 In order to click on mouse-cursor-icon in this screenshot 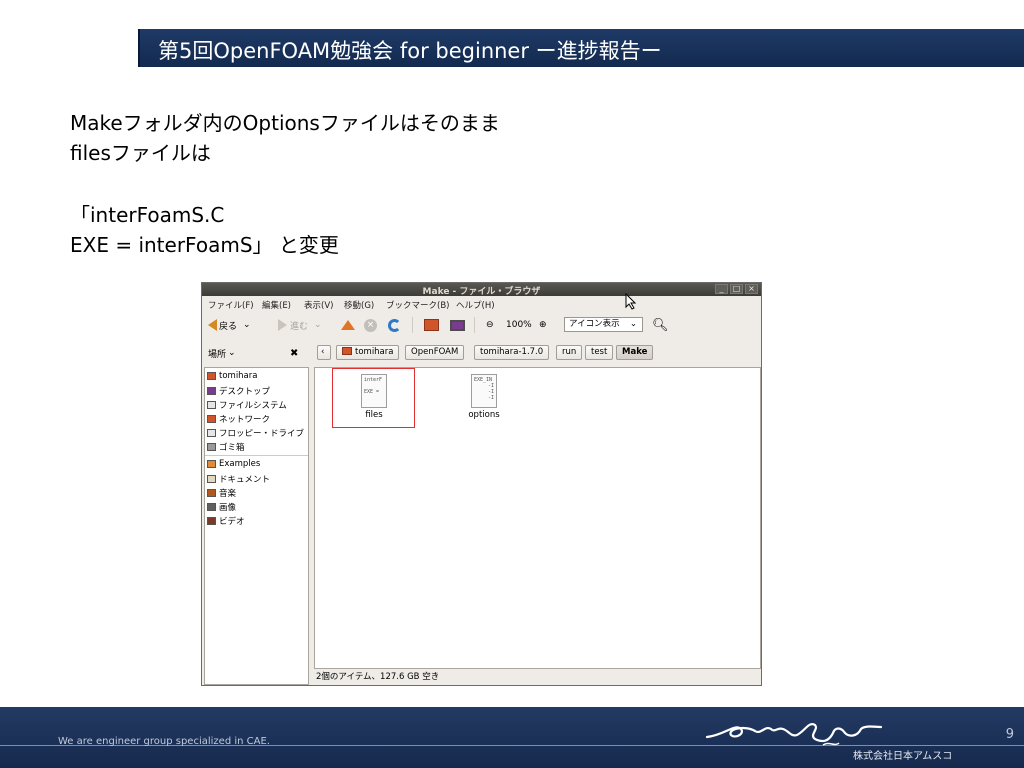, I will do `click(631, 301)`.